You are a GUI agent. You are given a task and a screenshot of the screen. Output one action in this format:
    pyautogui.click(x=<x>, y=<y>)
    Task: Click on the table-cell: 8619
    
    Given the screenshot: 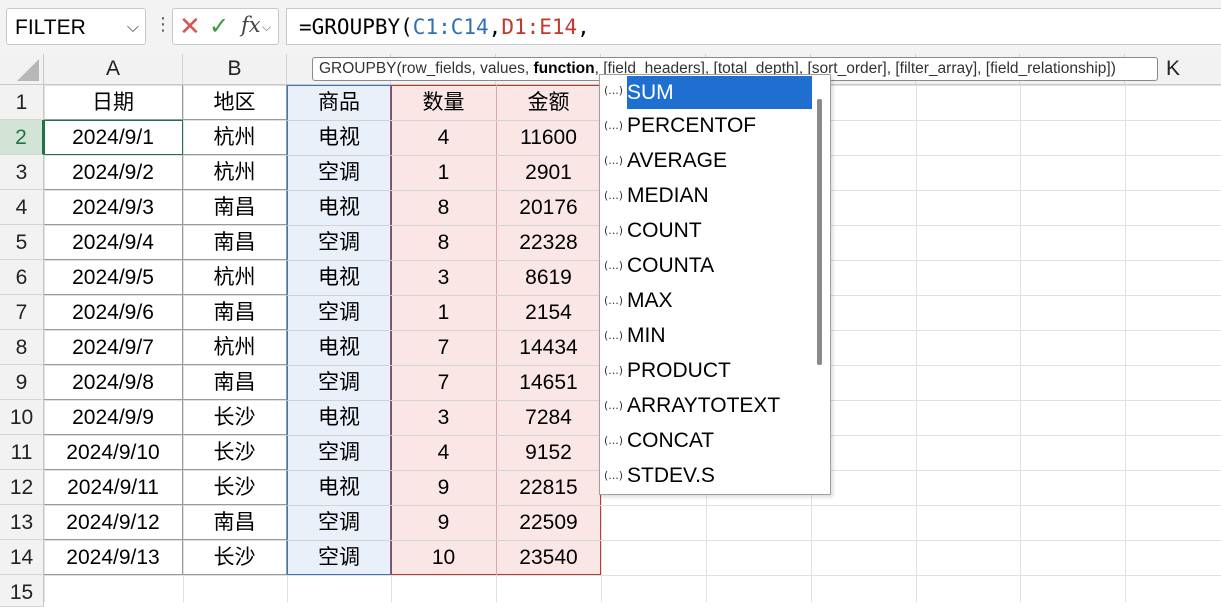 What is the action you would take?
    pyautogui.click(x=548, y=277)
    